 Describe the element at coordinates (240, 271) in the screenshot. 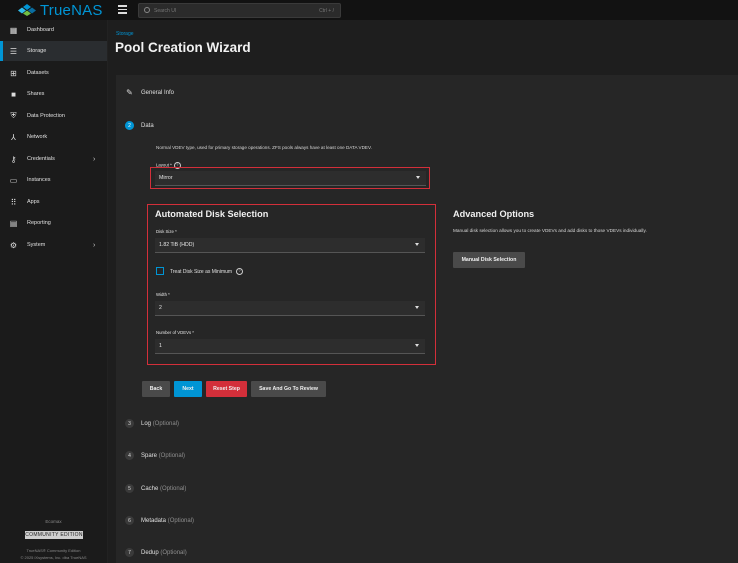

I see `help-icon: ?` at that location.